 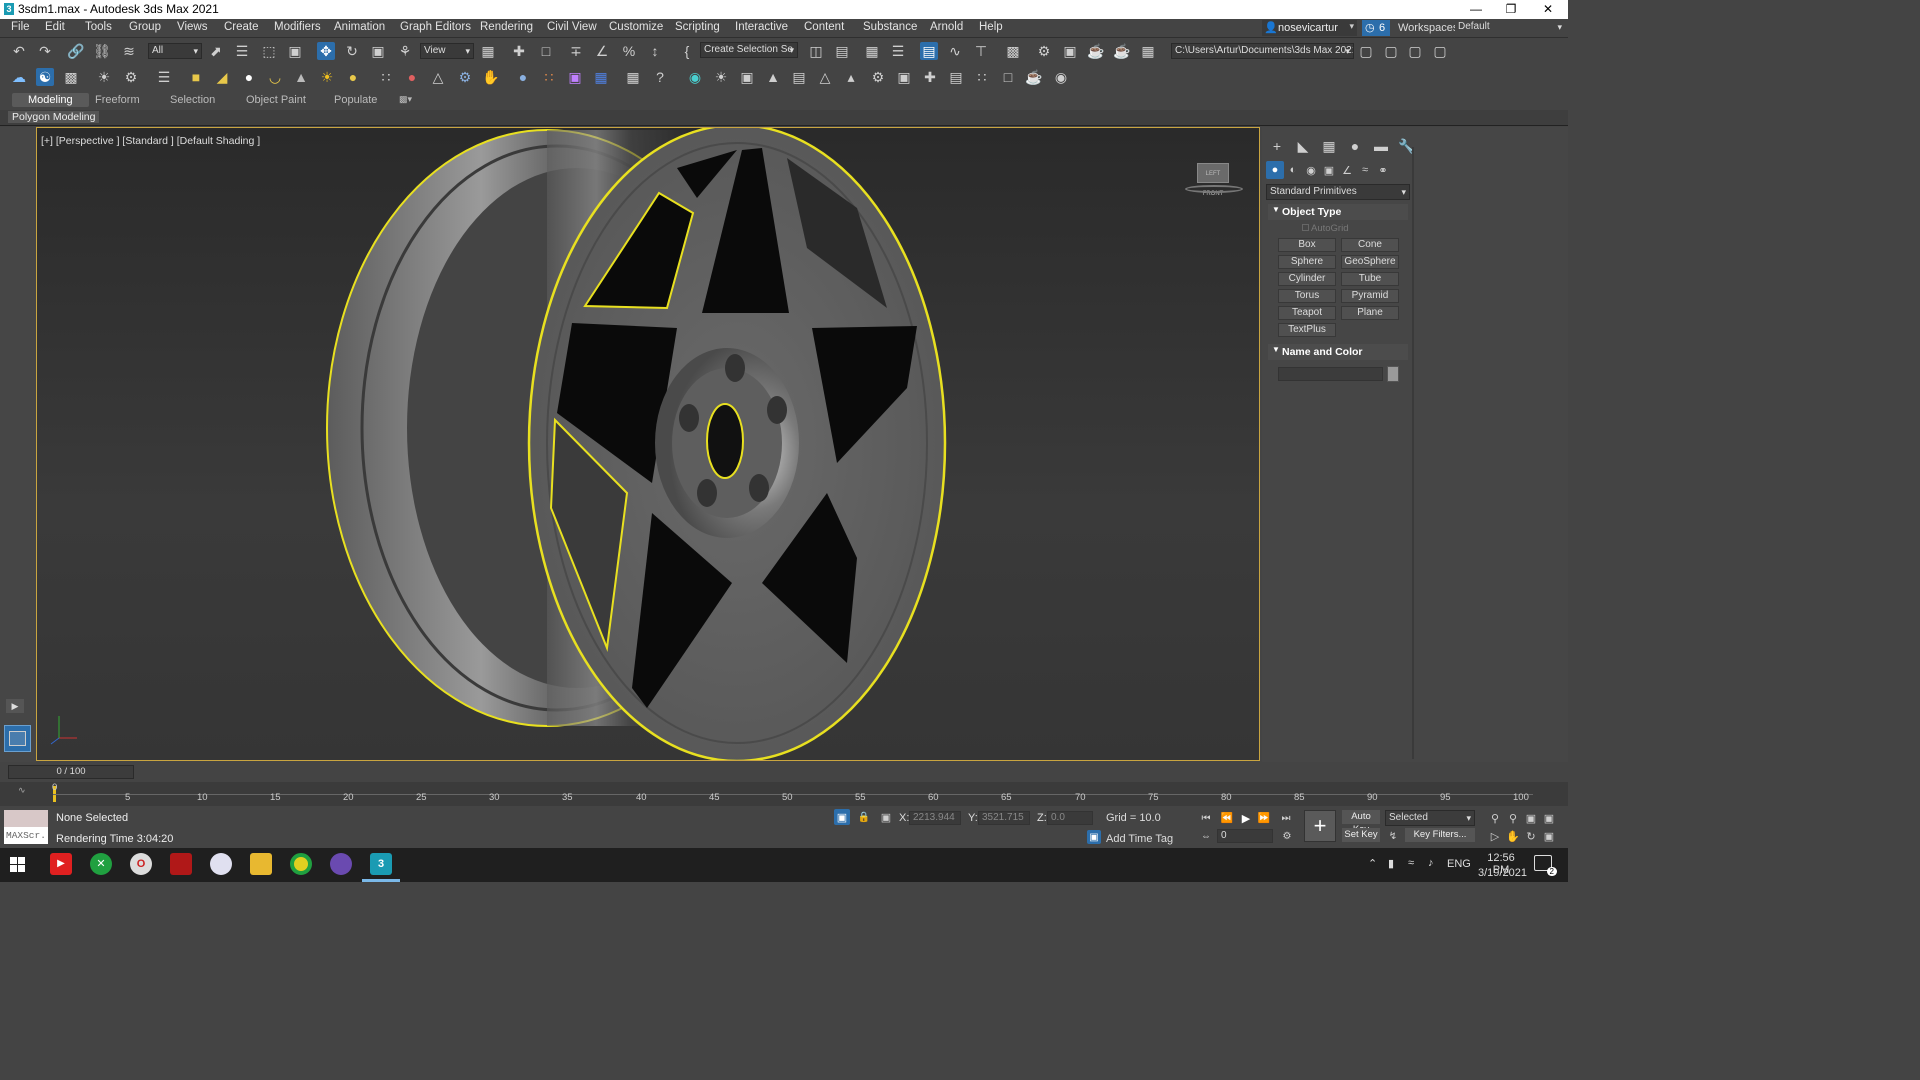 I want to click on render-iterative-icon: ☕, so click(x=1122, y=51).